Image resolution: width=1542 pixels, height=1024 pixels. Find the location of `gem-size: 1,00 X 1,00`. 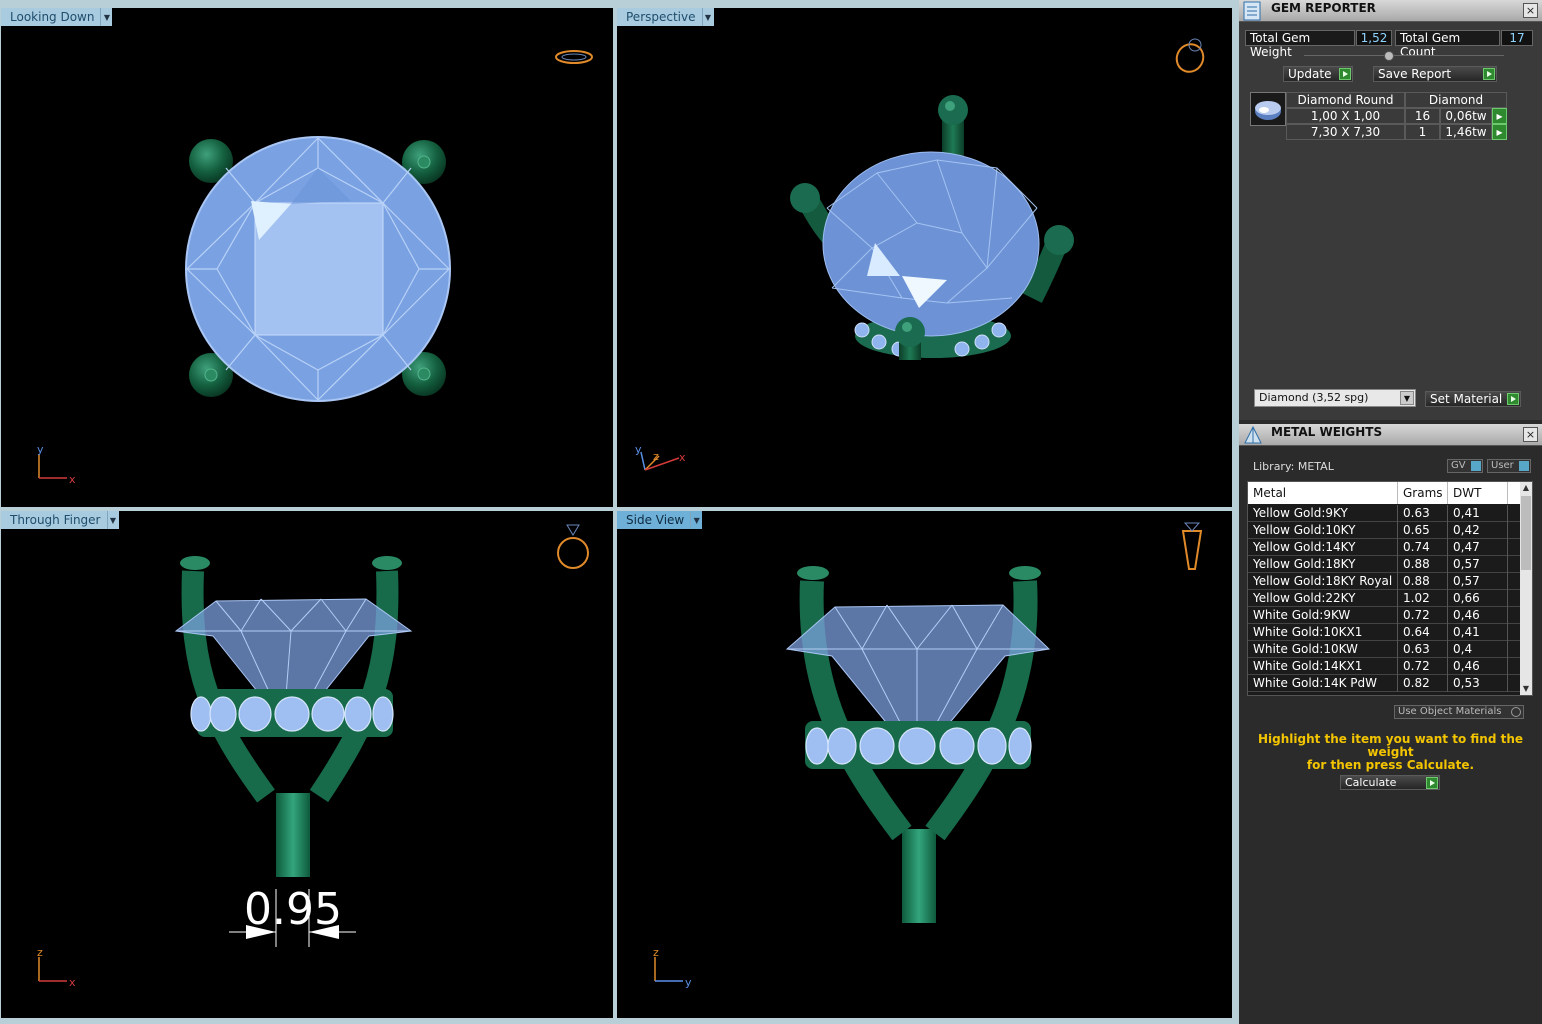

gem-size: 1,00 X 1,00 is located at coordinates (1345, 116).